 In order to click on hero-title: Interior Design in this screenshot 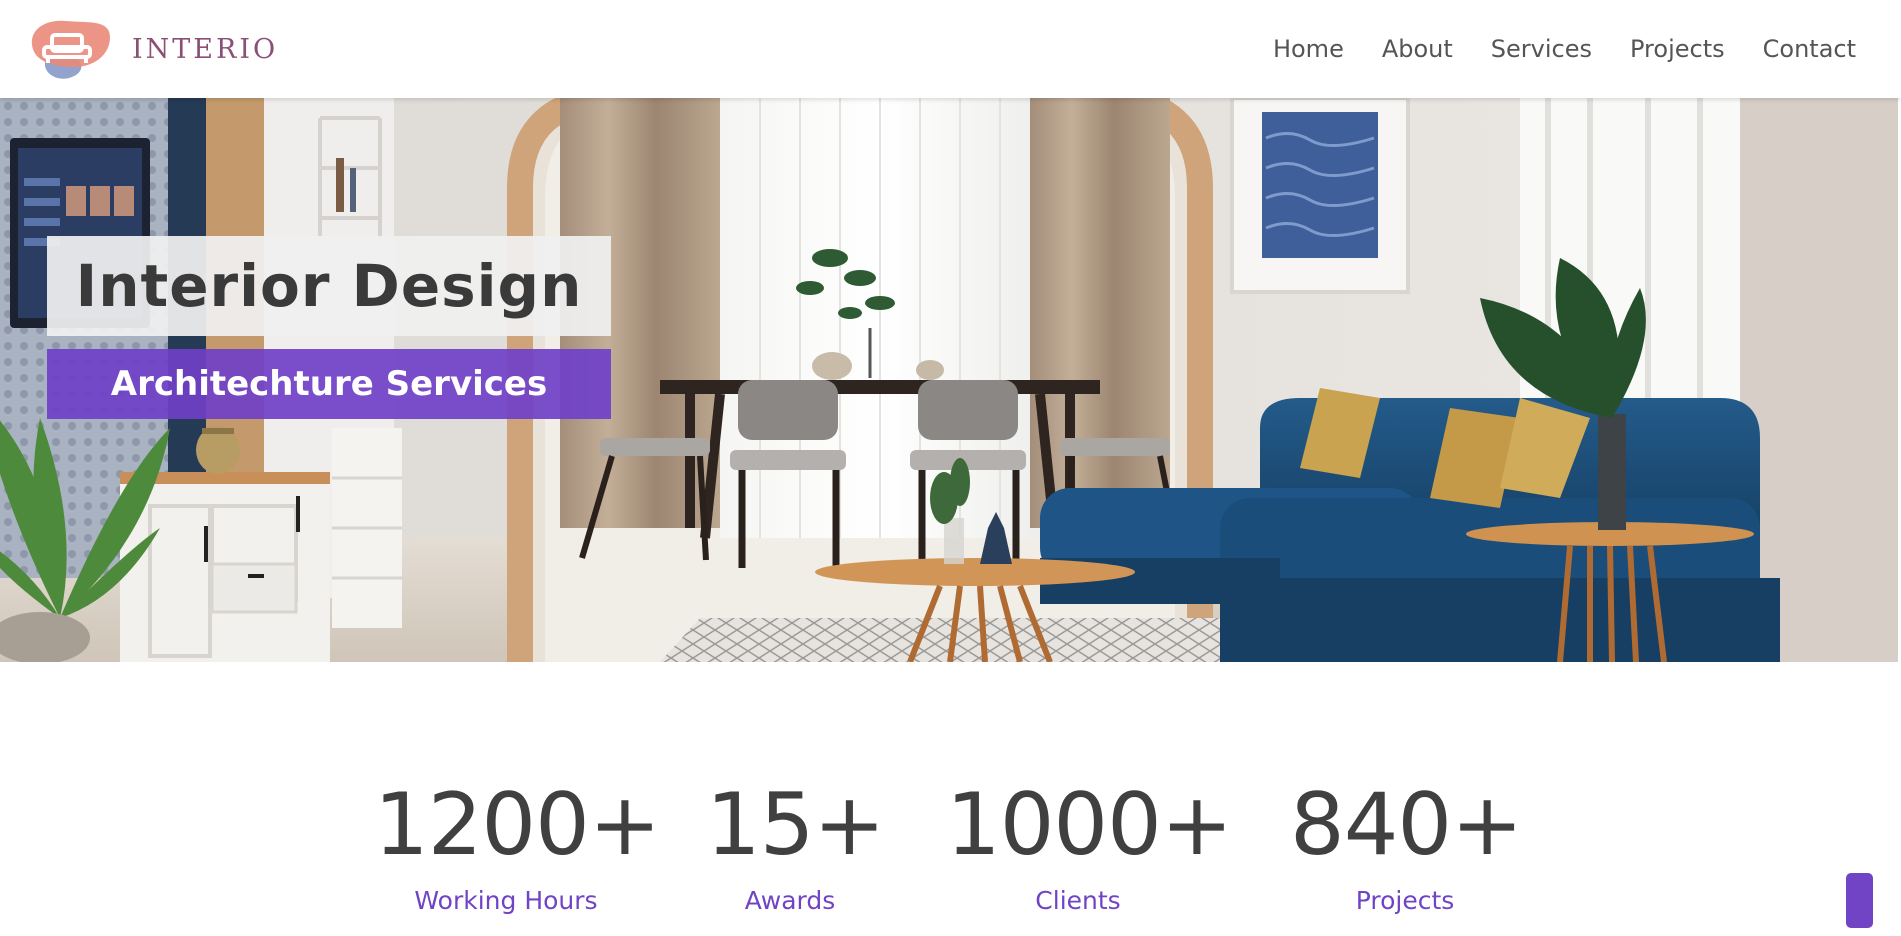, I will do `click(329, 286)`.